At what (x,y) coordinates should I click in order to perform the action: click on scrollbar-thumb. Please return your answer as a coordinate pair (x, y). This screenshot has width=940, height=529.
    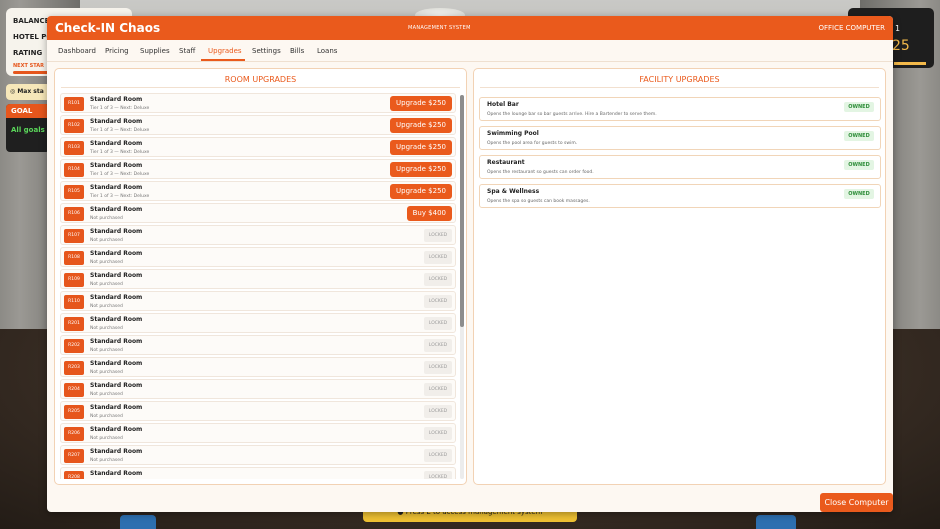
    Looking at the image, I should click on (462, 211).